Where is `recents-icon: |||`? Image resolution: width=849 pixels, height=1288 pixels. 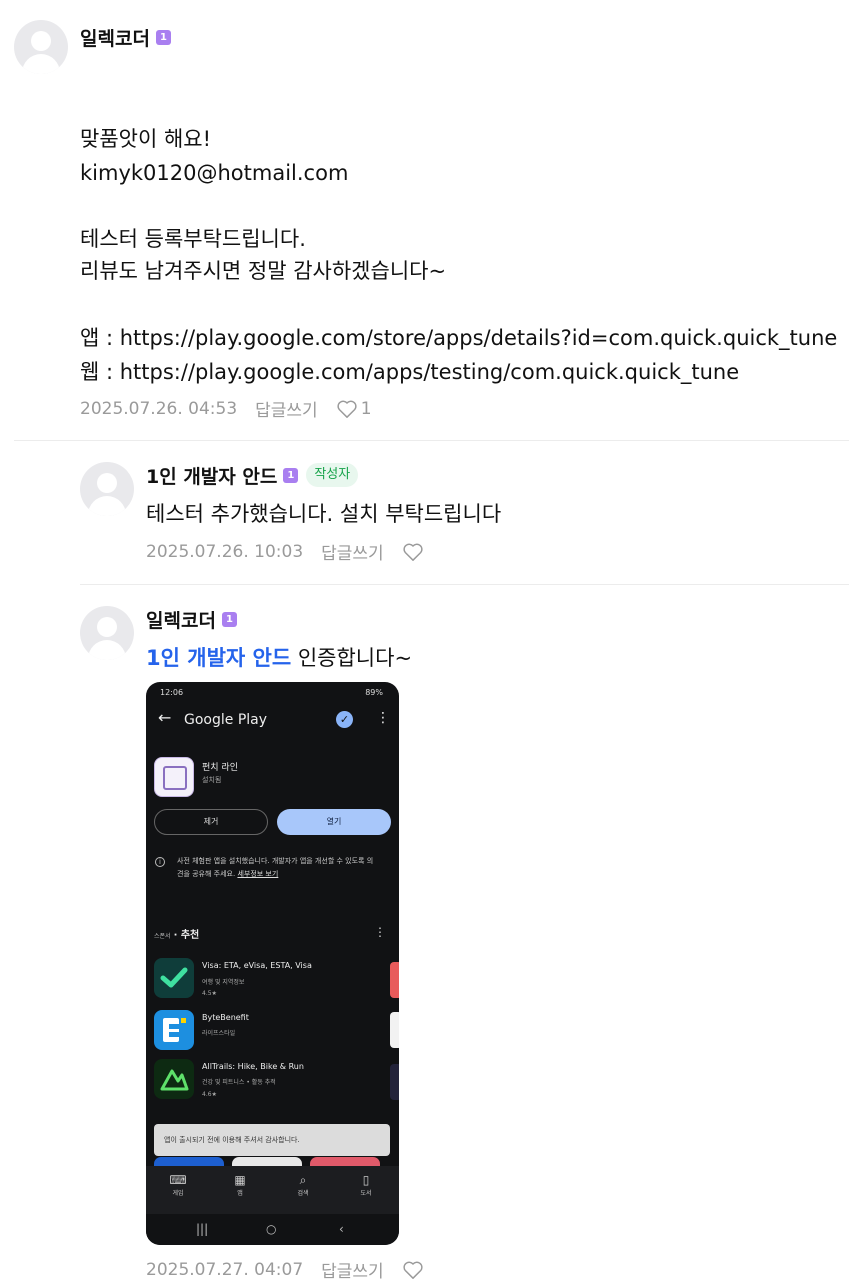 recents-icon: ||| is located at coordinates (202, 1229).